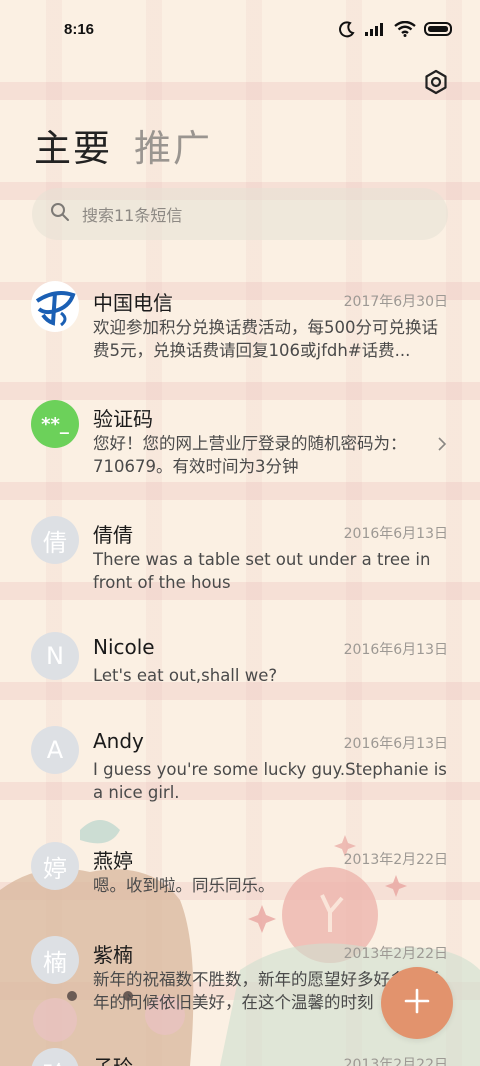 This screenshot has height=1066, width=480. Describe the element at coordinates (118, 741) in the screenshot. I see `contact-name: Andy` at that location.